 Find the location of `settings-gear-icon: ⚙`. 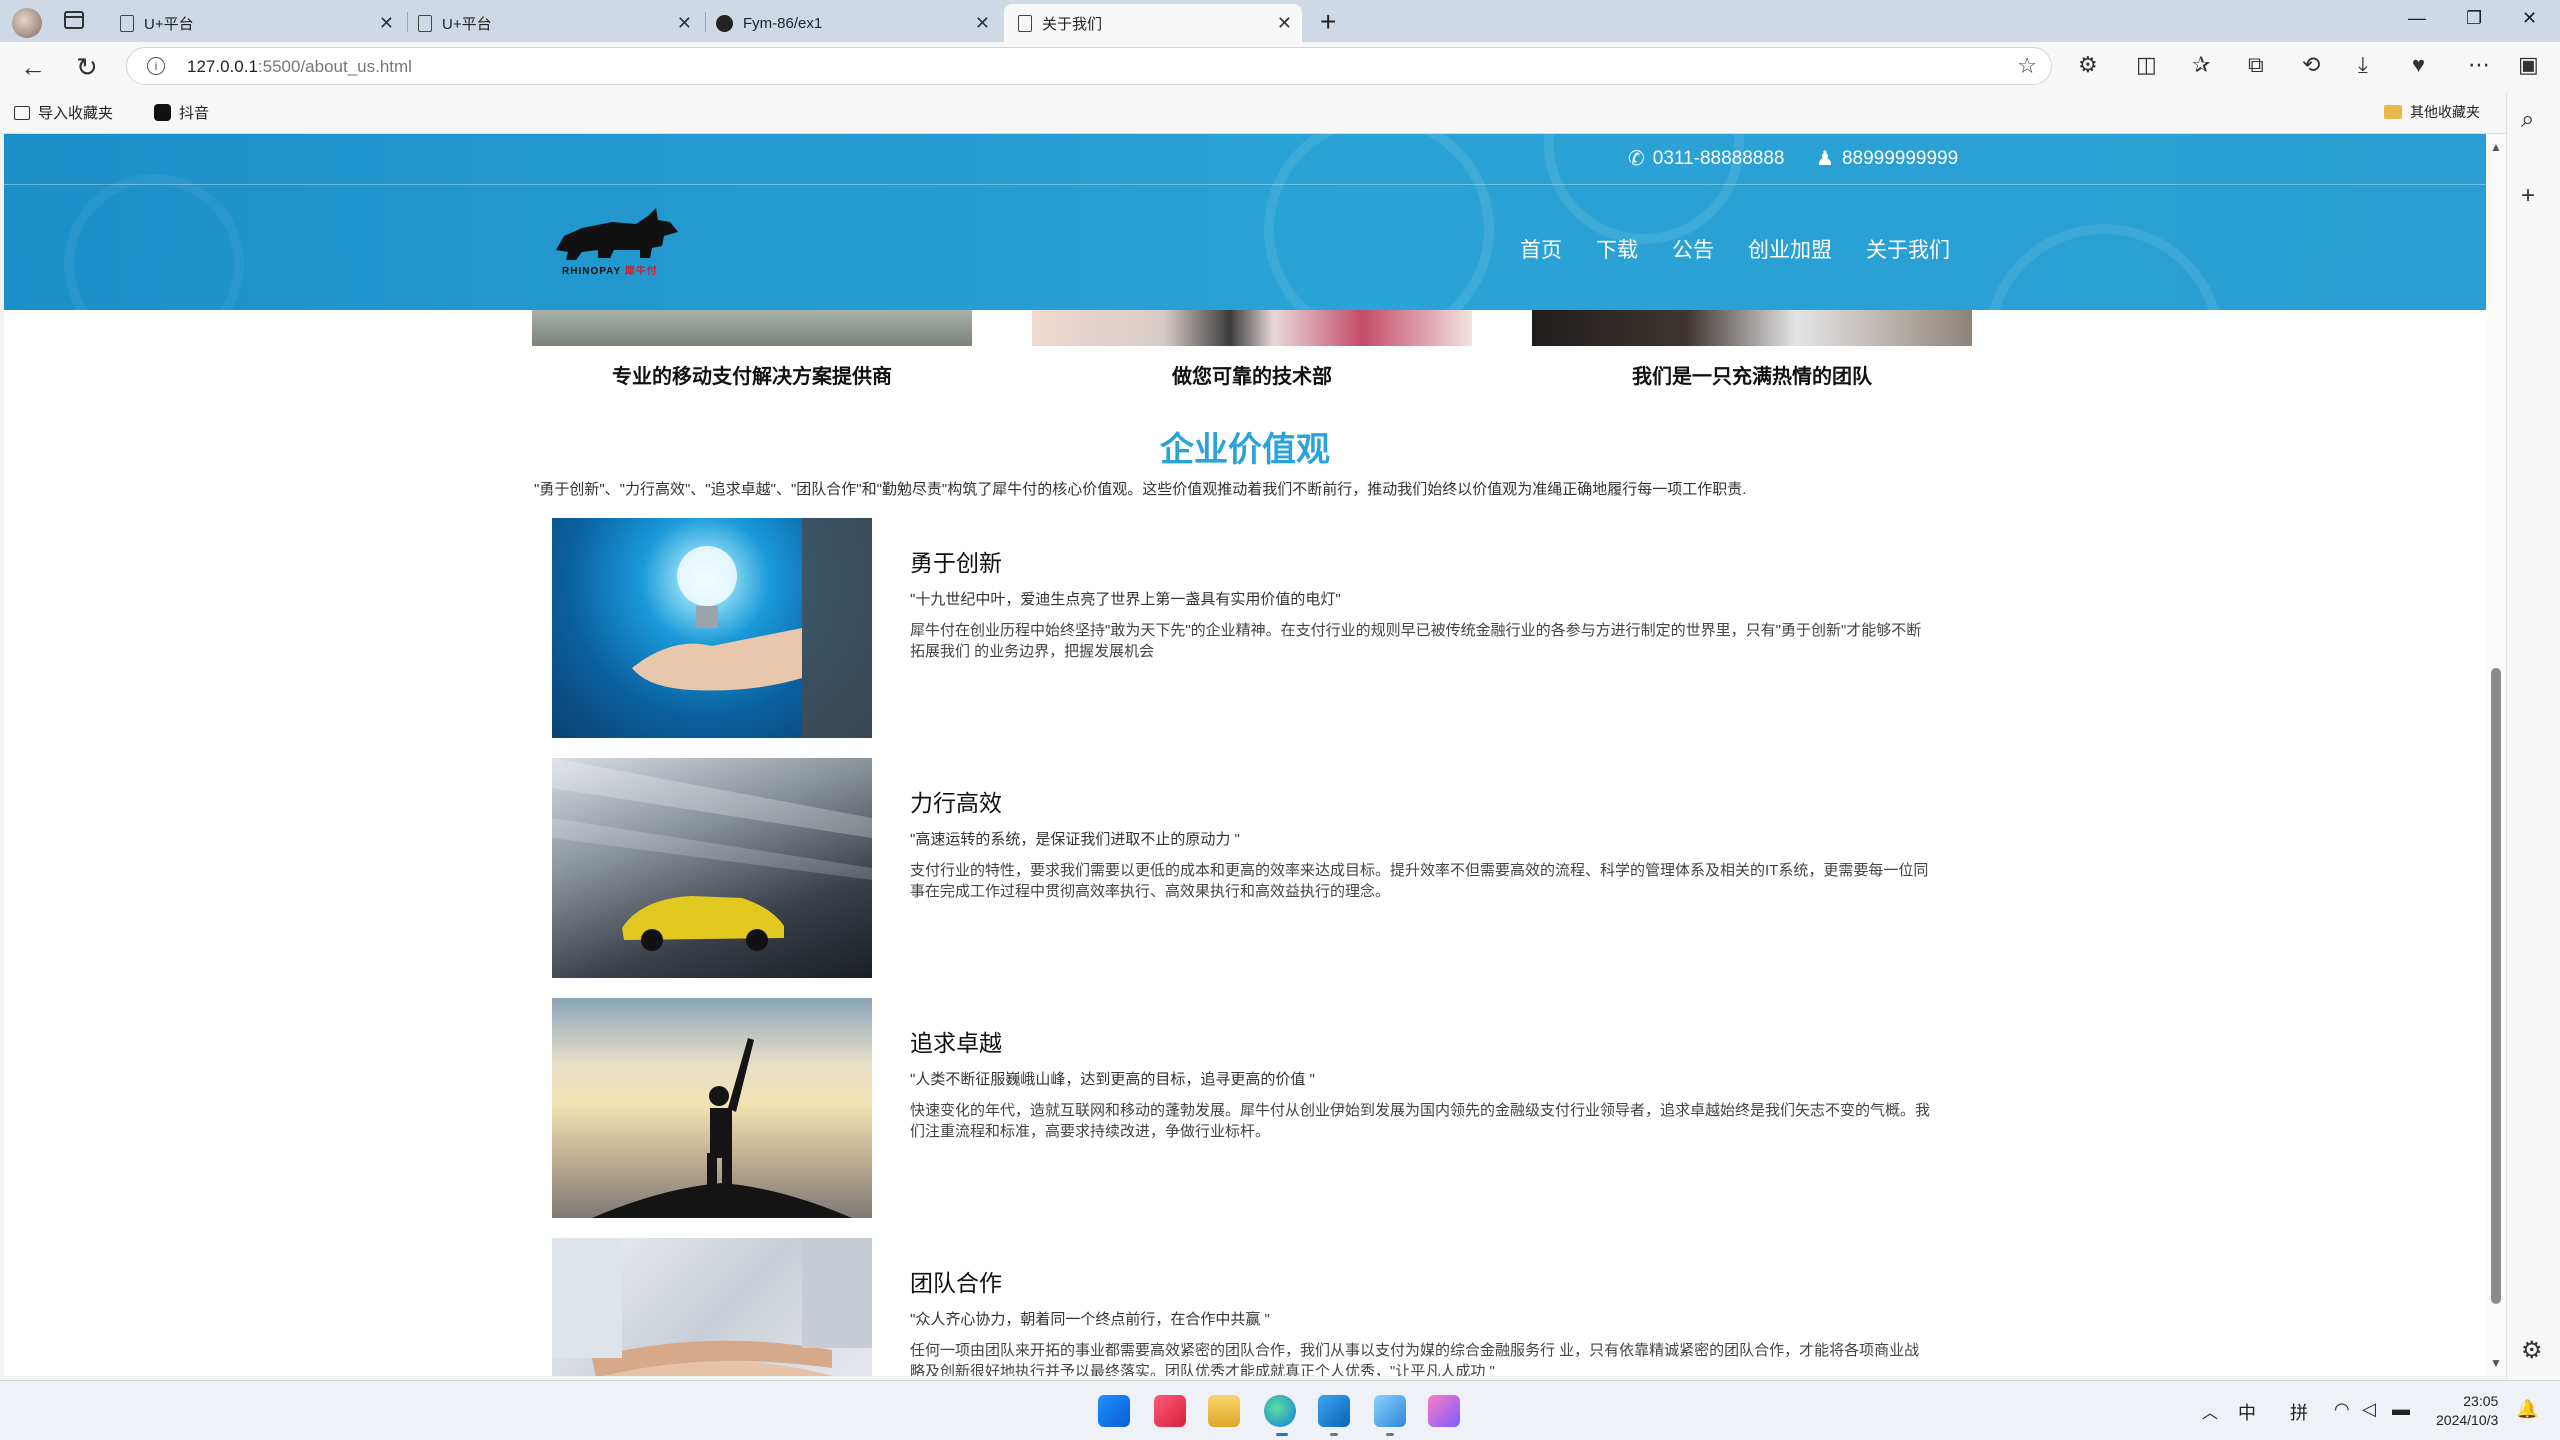

settings-gear-icon: ⚙ is located at coordinates (2532, 1350).